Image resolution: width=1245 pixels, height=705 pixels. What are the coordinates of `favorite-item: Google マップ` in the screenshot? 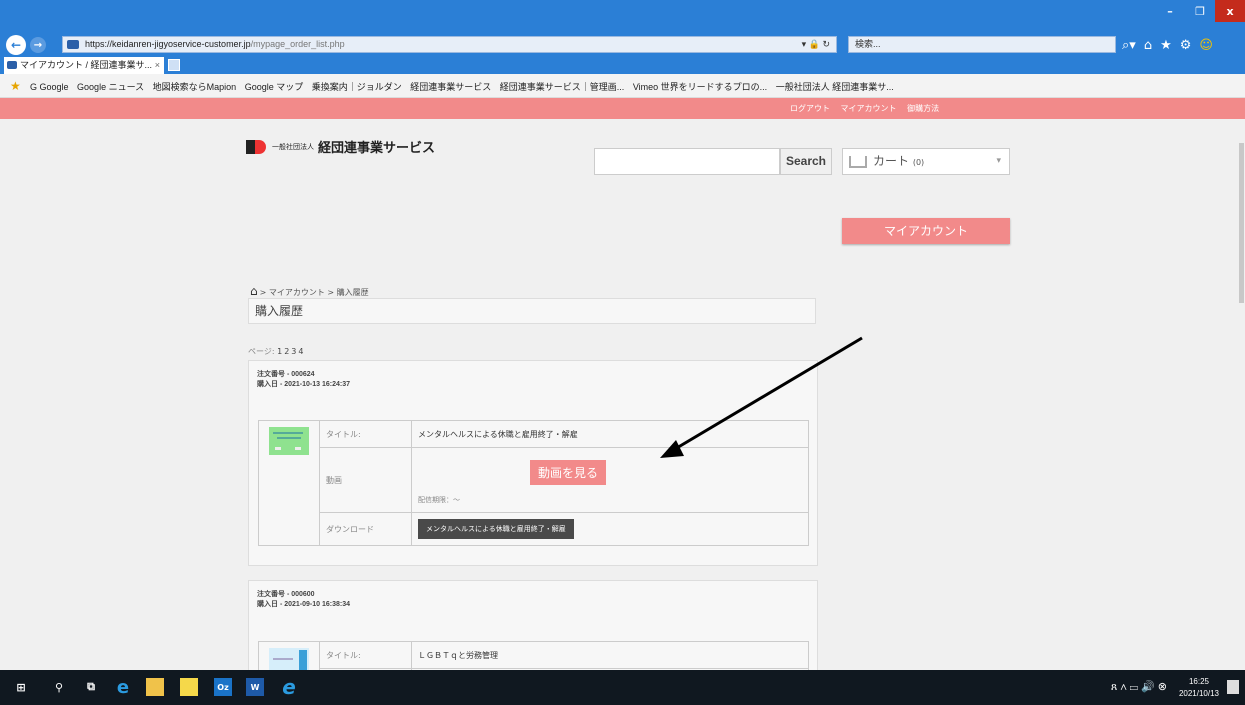 It's located at (274, 87).